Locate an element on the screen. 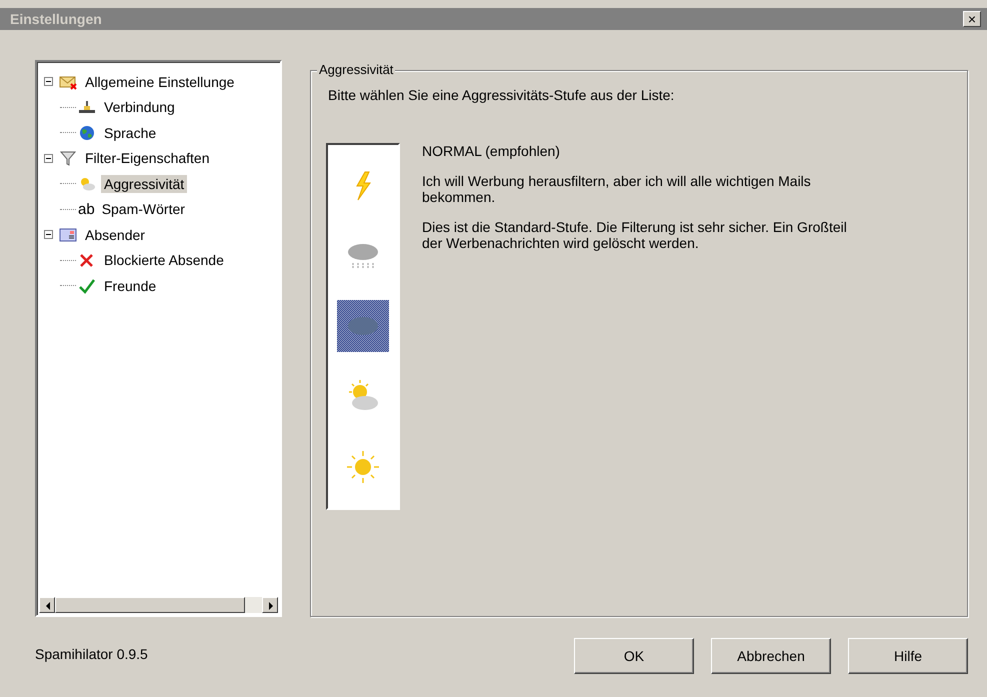  level-description: Dies ist die Standard-Stufe. Die Filterung ist sehr sicher. Ein Großteil der Werbenachrichten wird gelöscht werden. is located at coordinates (635, 235).